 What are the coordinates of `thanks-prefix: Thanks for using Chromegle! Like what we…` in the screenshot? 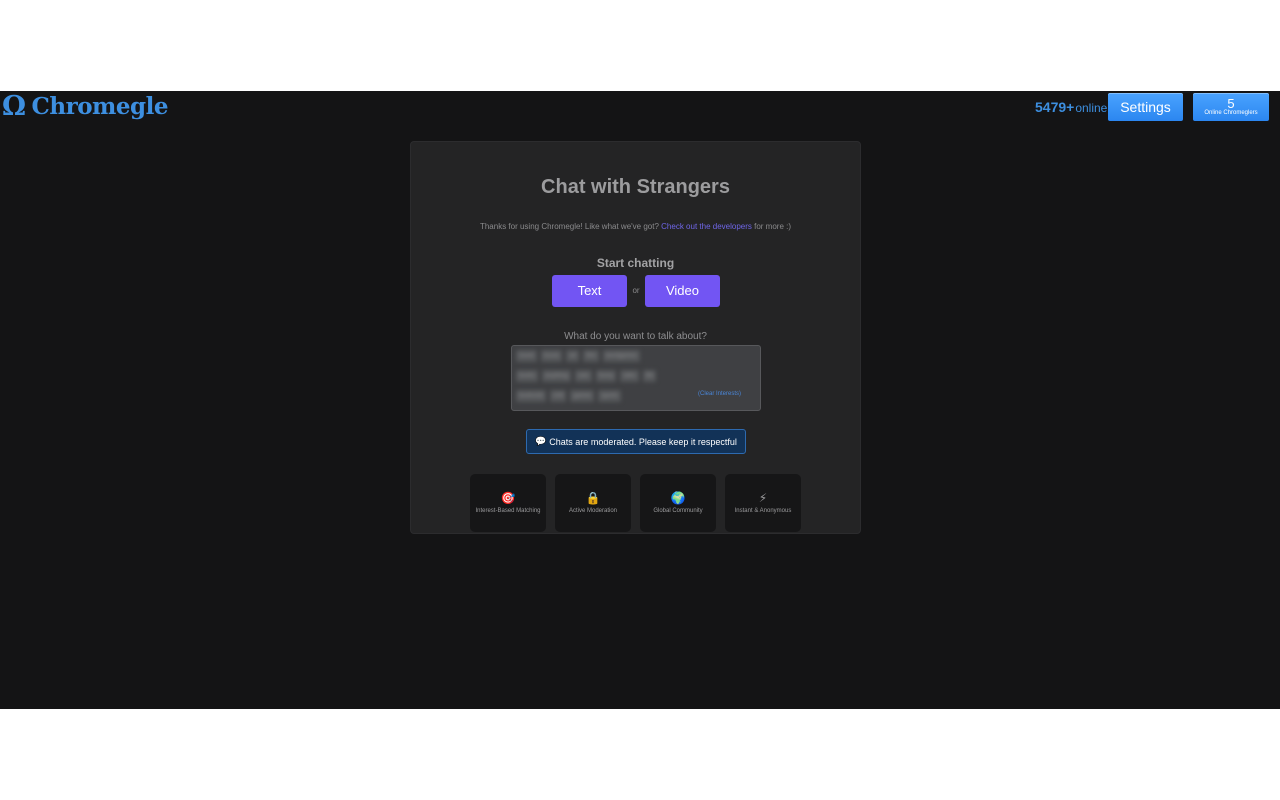 It's located at (569, 226).